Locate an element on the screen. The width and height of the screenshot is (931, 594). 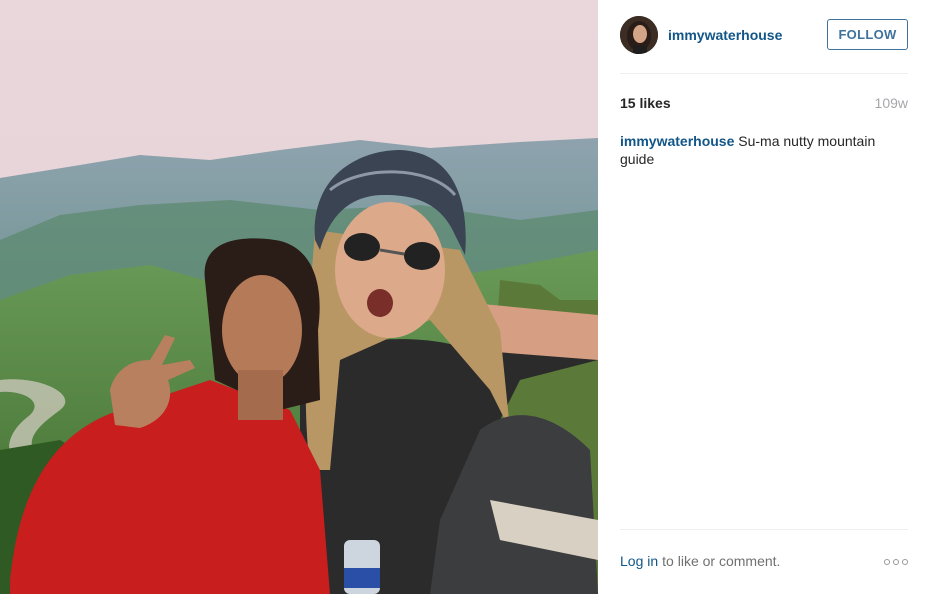
post-footer: Log in to like or comment. is located at coordinates (764, 561).